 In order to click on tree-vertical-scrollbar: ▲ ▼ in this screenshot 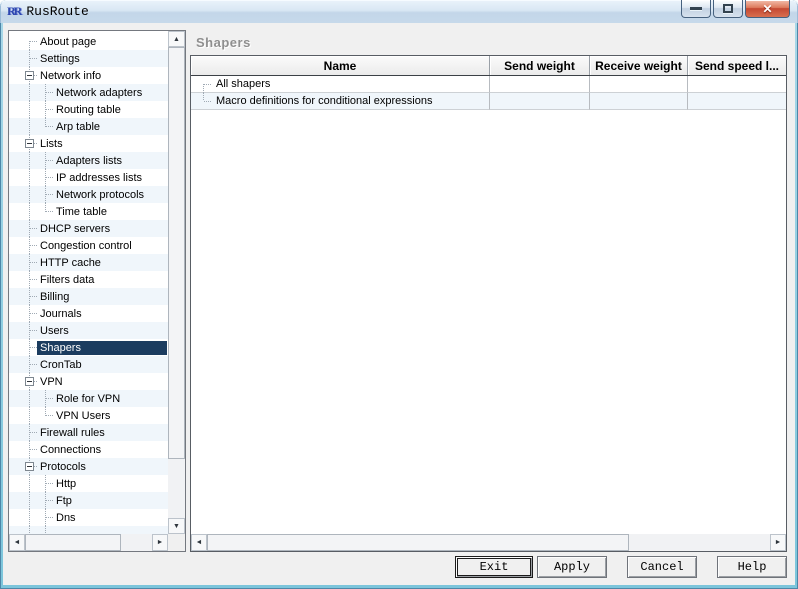, I will do `click(176, 282)`.